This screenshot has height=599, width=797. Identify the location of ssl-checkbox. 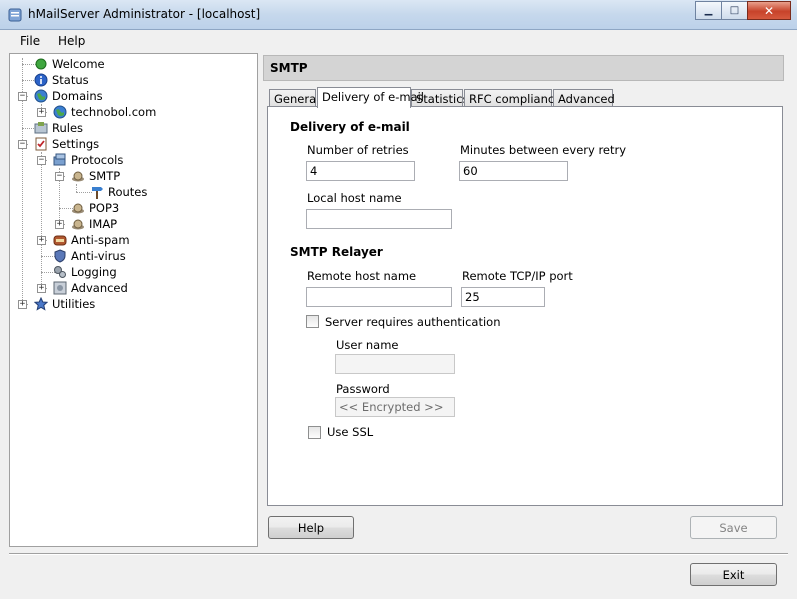
(314, 432).